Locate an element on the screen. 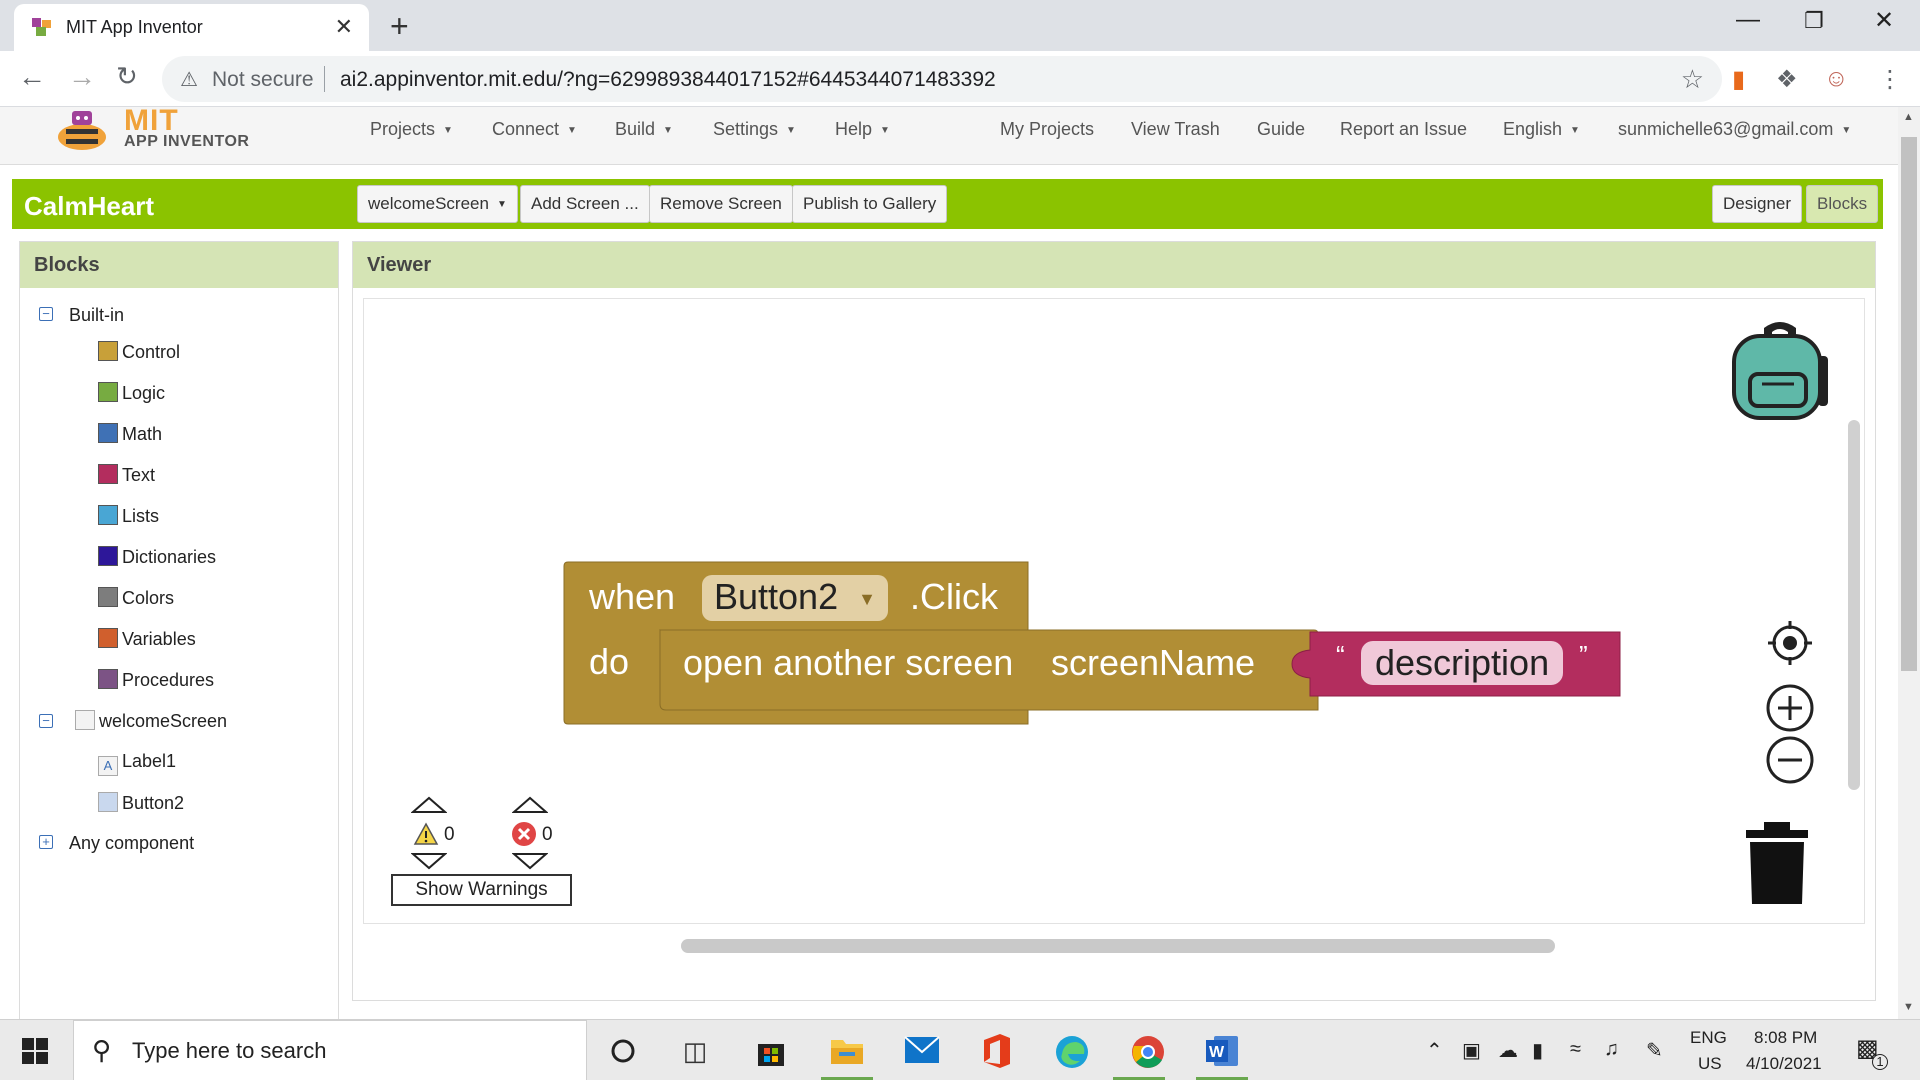 The width and height of the screenshot is (1920, 1080). clock-time: 8:08 PM is located at coordinates (1785, 1038).